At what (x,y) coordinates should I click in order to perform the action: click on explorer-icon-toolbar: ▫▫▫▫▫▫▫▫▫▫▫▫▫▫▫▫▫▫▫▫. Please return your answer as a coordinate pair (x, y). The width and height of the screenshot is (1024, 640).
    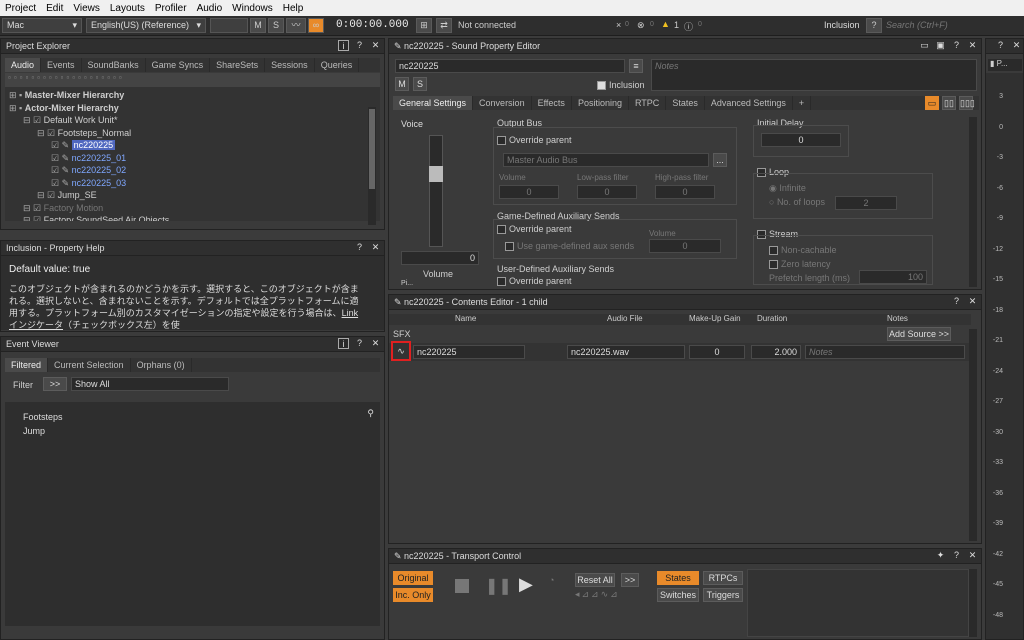
    Looking at the image, I should click on (192, 80).